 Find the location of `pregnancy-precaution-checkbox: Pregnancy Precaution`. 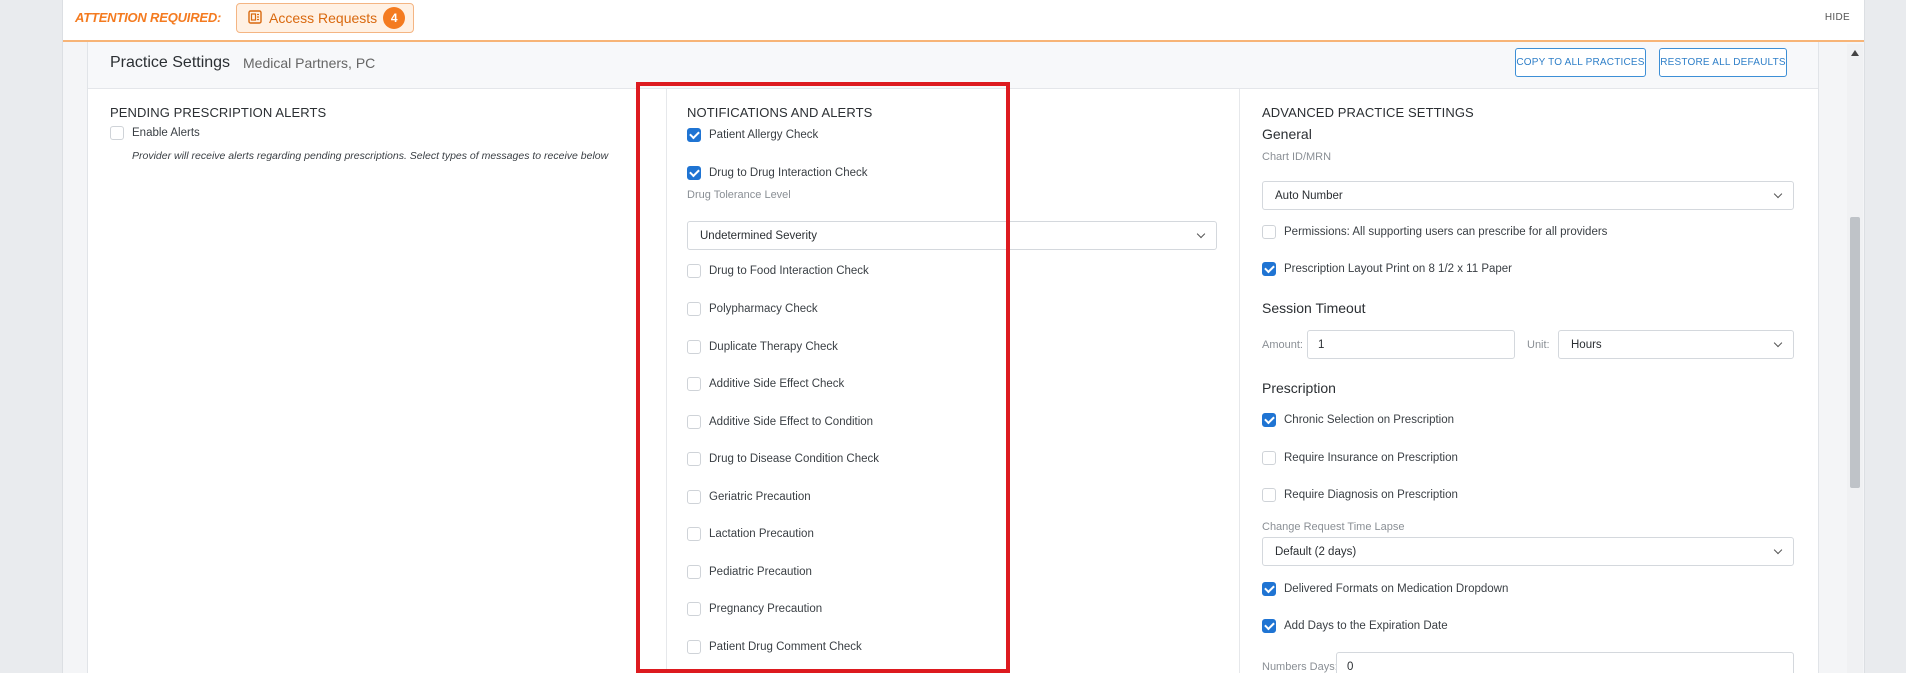

pregnancy-precaution-checkbox: Pregnancy Precaution is located at coordinates (754, 609).